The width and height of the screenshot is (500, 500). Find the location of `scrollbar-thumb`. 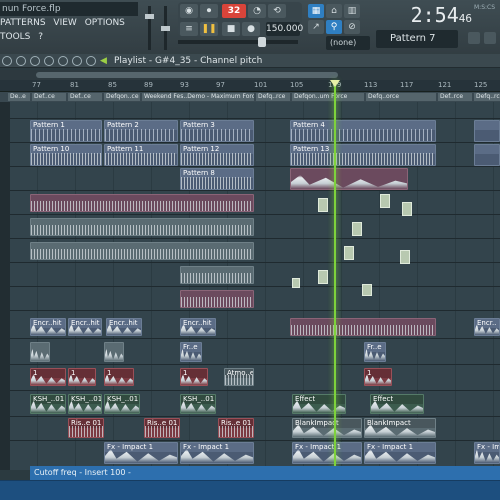

scrollbar-thumb is located at coordinates (187, 75).